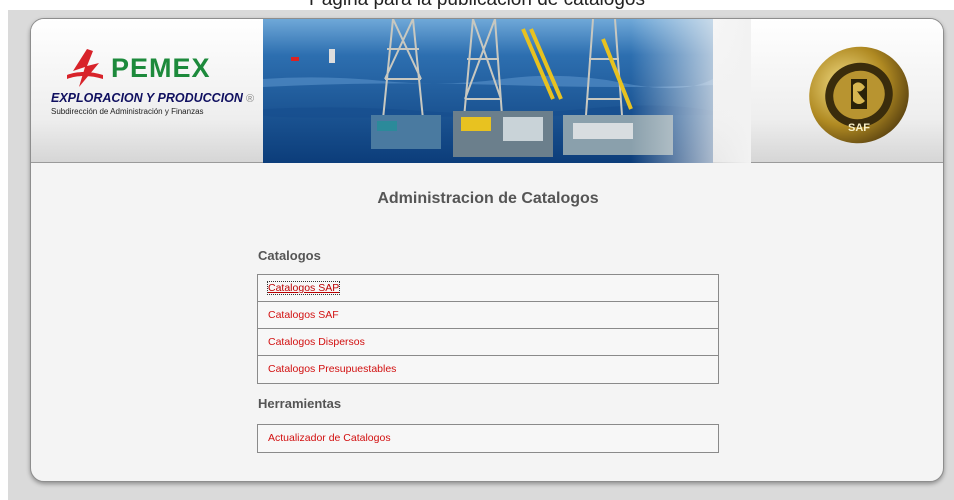  Describe the element at coordinates (161, 68) in the screenshot. I see `pemex-wordmark: PEMEX` at that location.